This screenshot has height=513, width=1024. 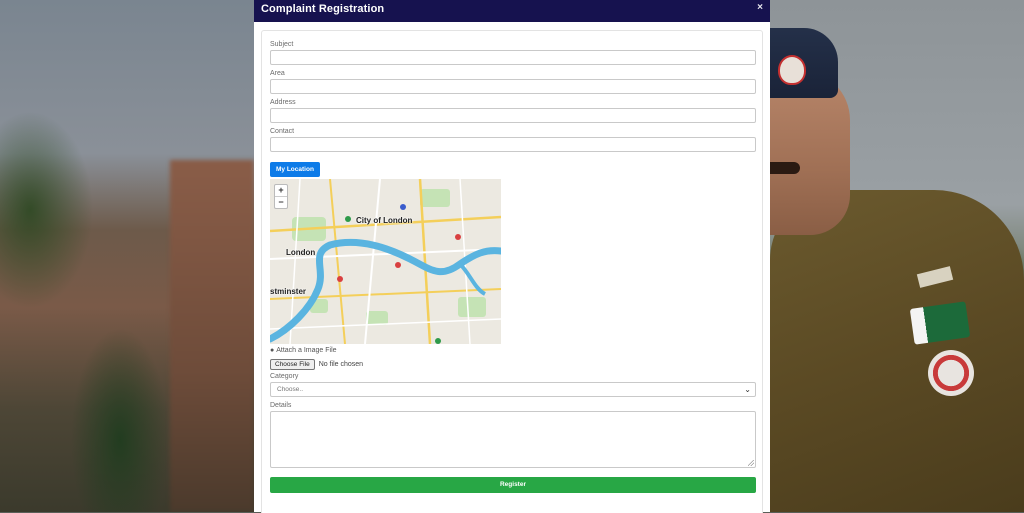 What do you see at coordinates (513, 389) in the screenshot?
I see `category-select: Choose.. ⌄` at bounding box center [513, 389].